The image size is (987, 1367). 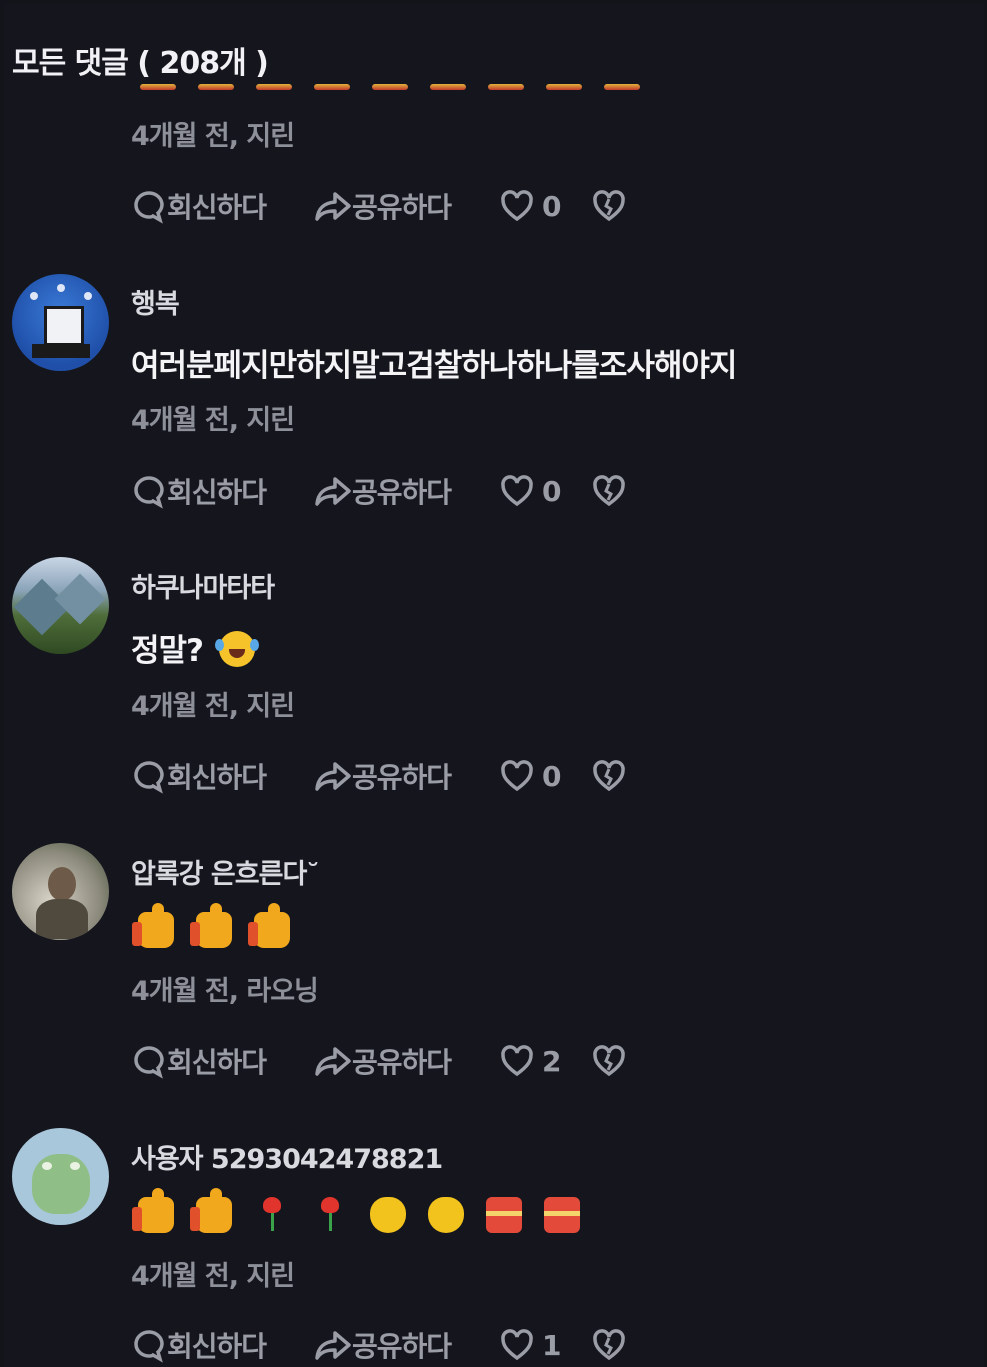 I want to click on comment-text: 정말?, so click(x=195, y=647).